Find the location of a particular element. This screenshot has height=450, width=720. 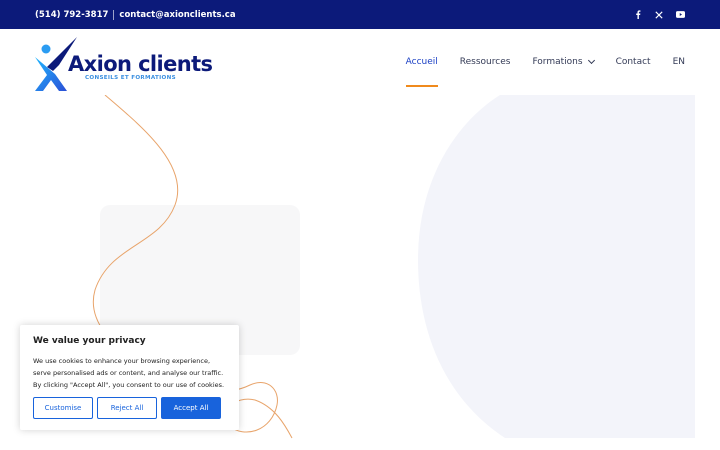

nav-item-label: Ressources is located at coordinates (485, 62).